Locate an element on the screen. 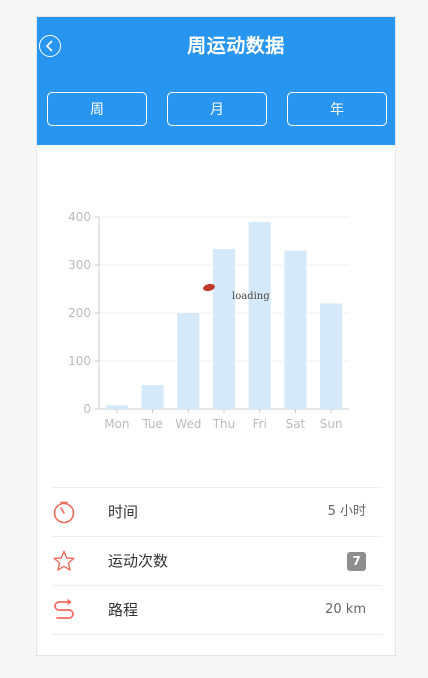  bar-wed is located at coordinates (188, 361).